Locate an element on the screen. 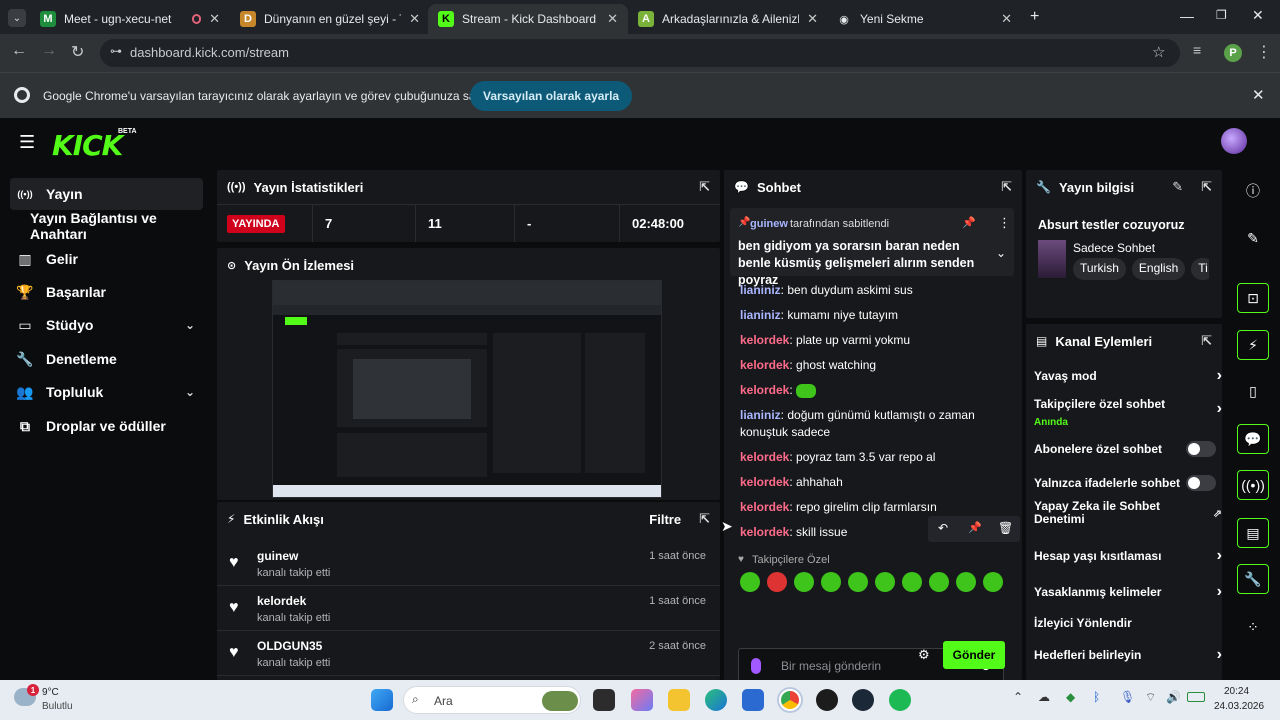 The image size is (1280, 720). filter-button: Filtre is located at coordinates (665, 519).